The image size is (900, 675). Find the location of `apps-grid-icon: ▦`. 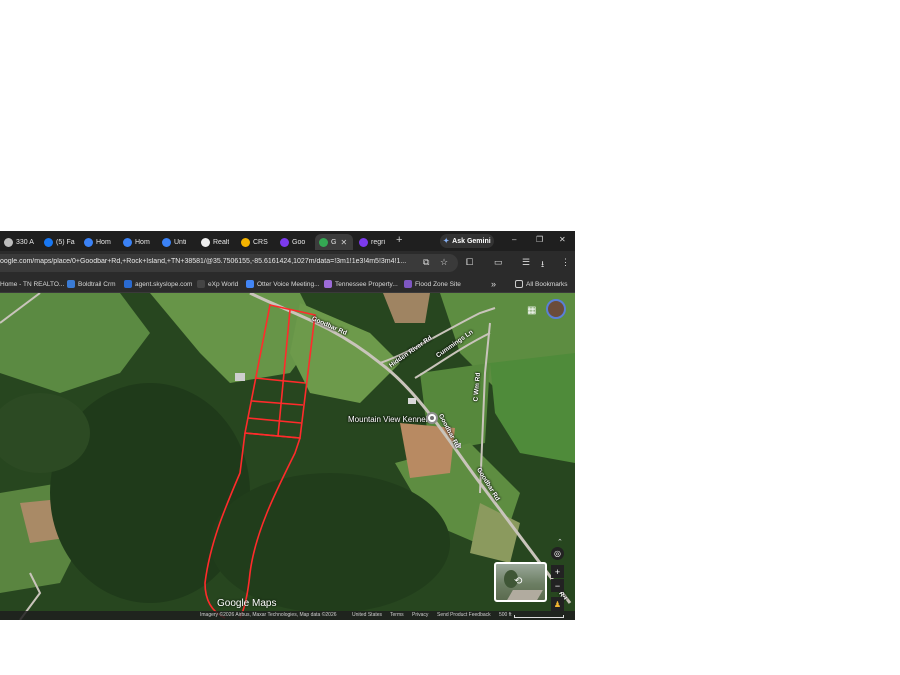

apps-grid-icon: ▦ is located at coordinates (531, 310).